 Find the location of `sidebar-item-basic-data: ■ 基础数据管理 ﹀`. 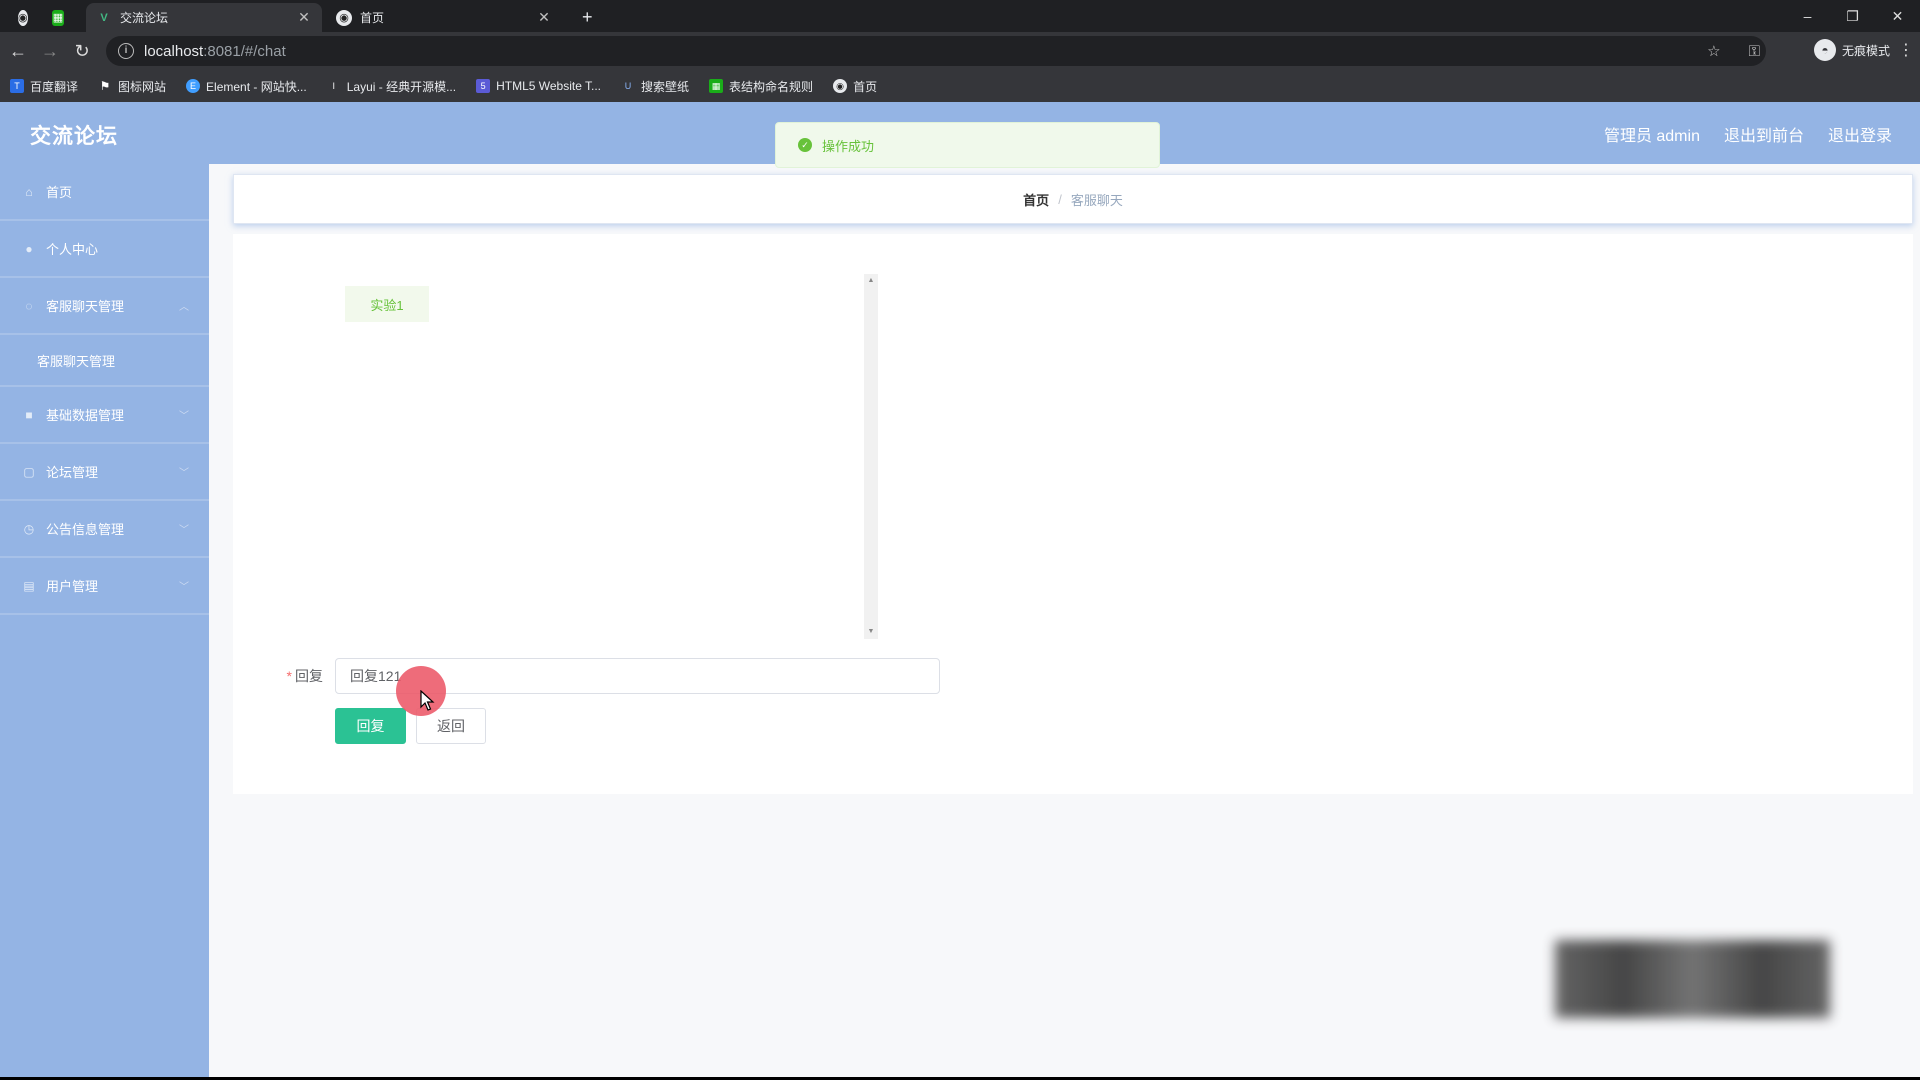

sidebar-item-basic-data: ■ 基础数据管理 ﹀ is located at coordinates (104, 415).